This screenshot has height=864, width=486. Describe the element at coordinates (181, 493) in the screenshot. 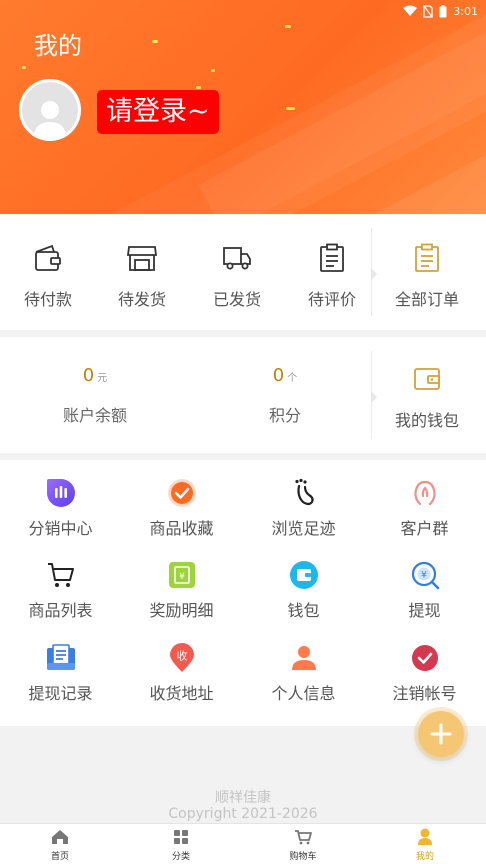

I see `favorite-check-icon` at that location.